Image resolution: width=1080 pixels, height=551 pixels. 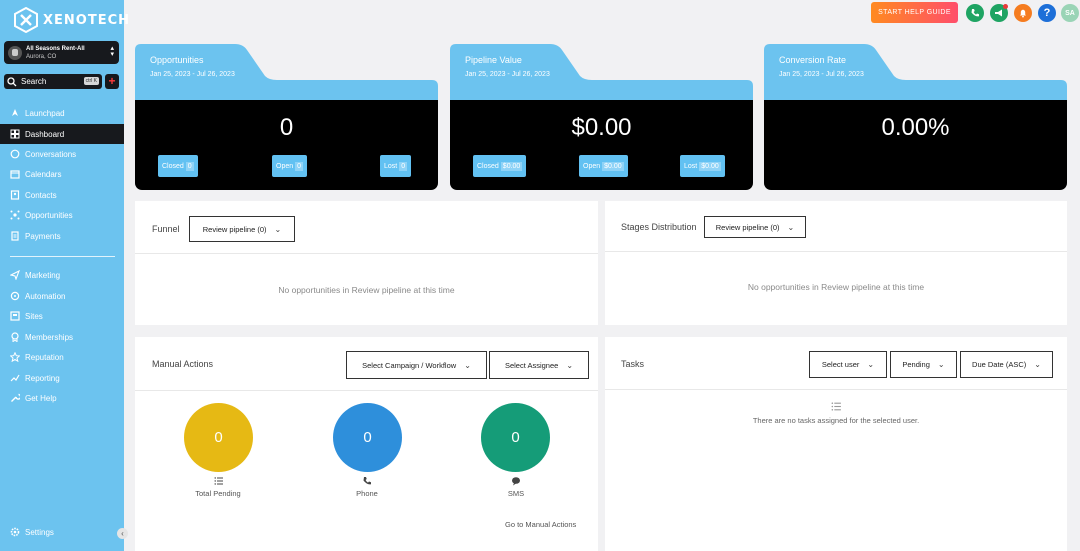 I want to click on notification-dot, so click(x=1005, y=6).